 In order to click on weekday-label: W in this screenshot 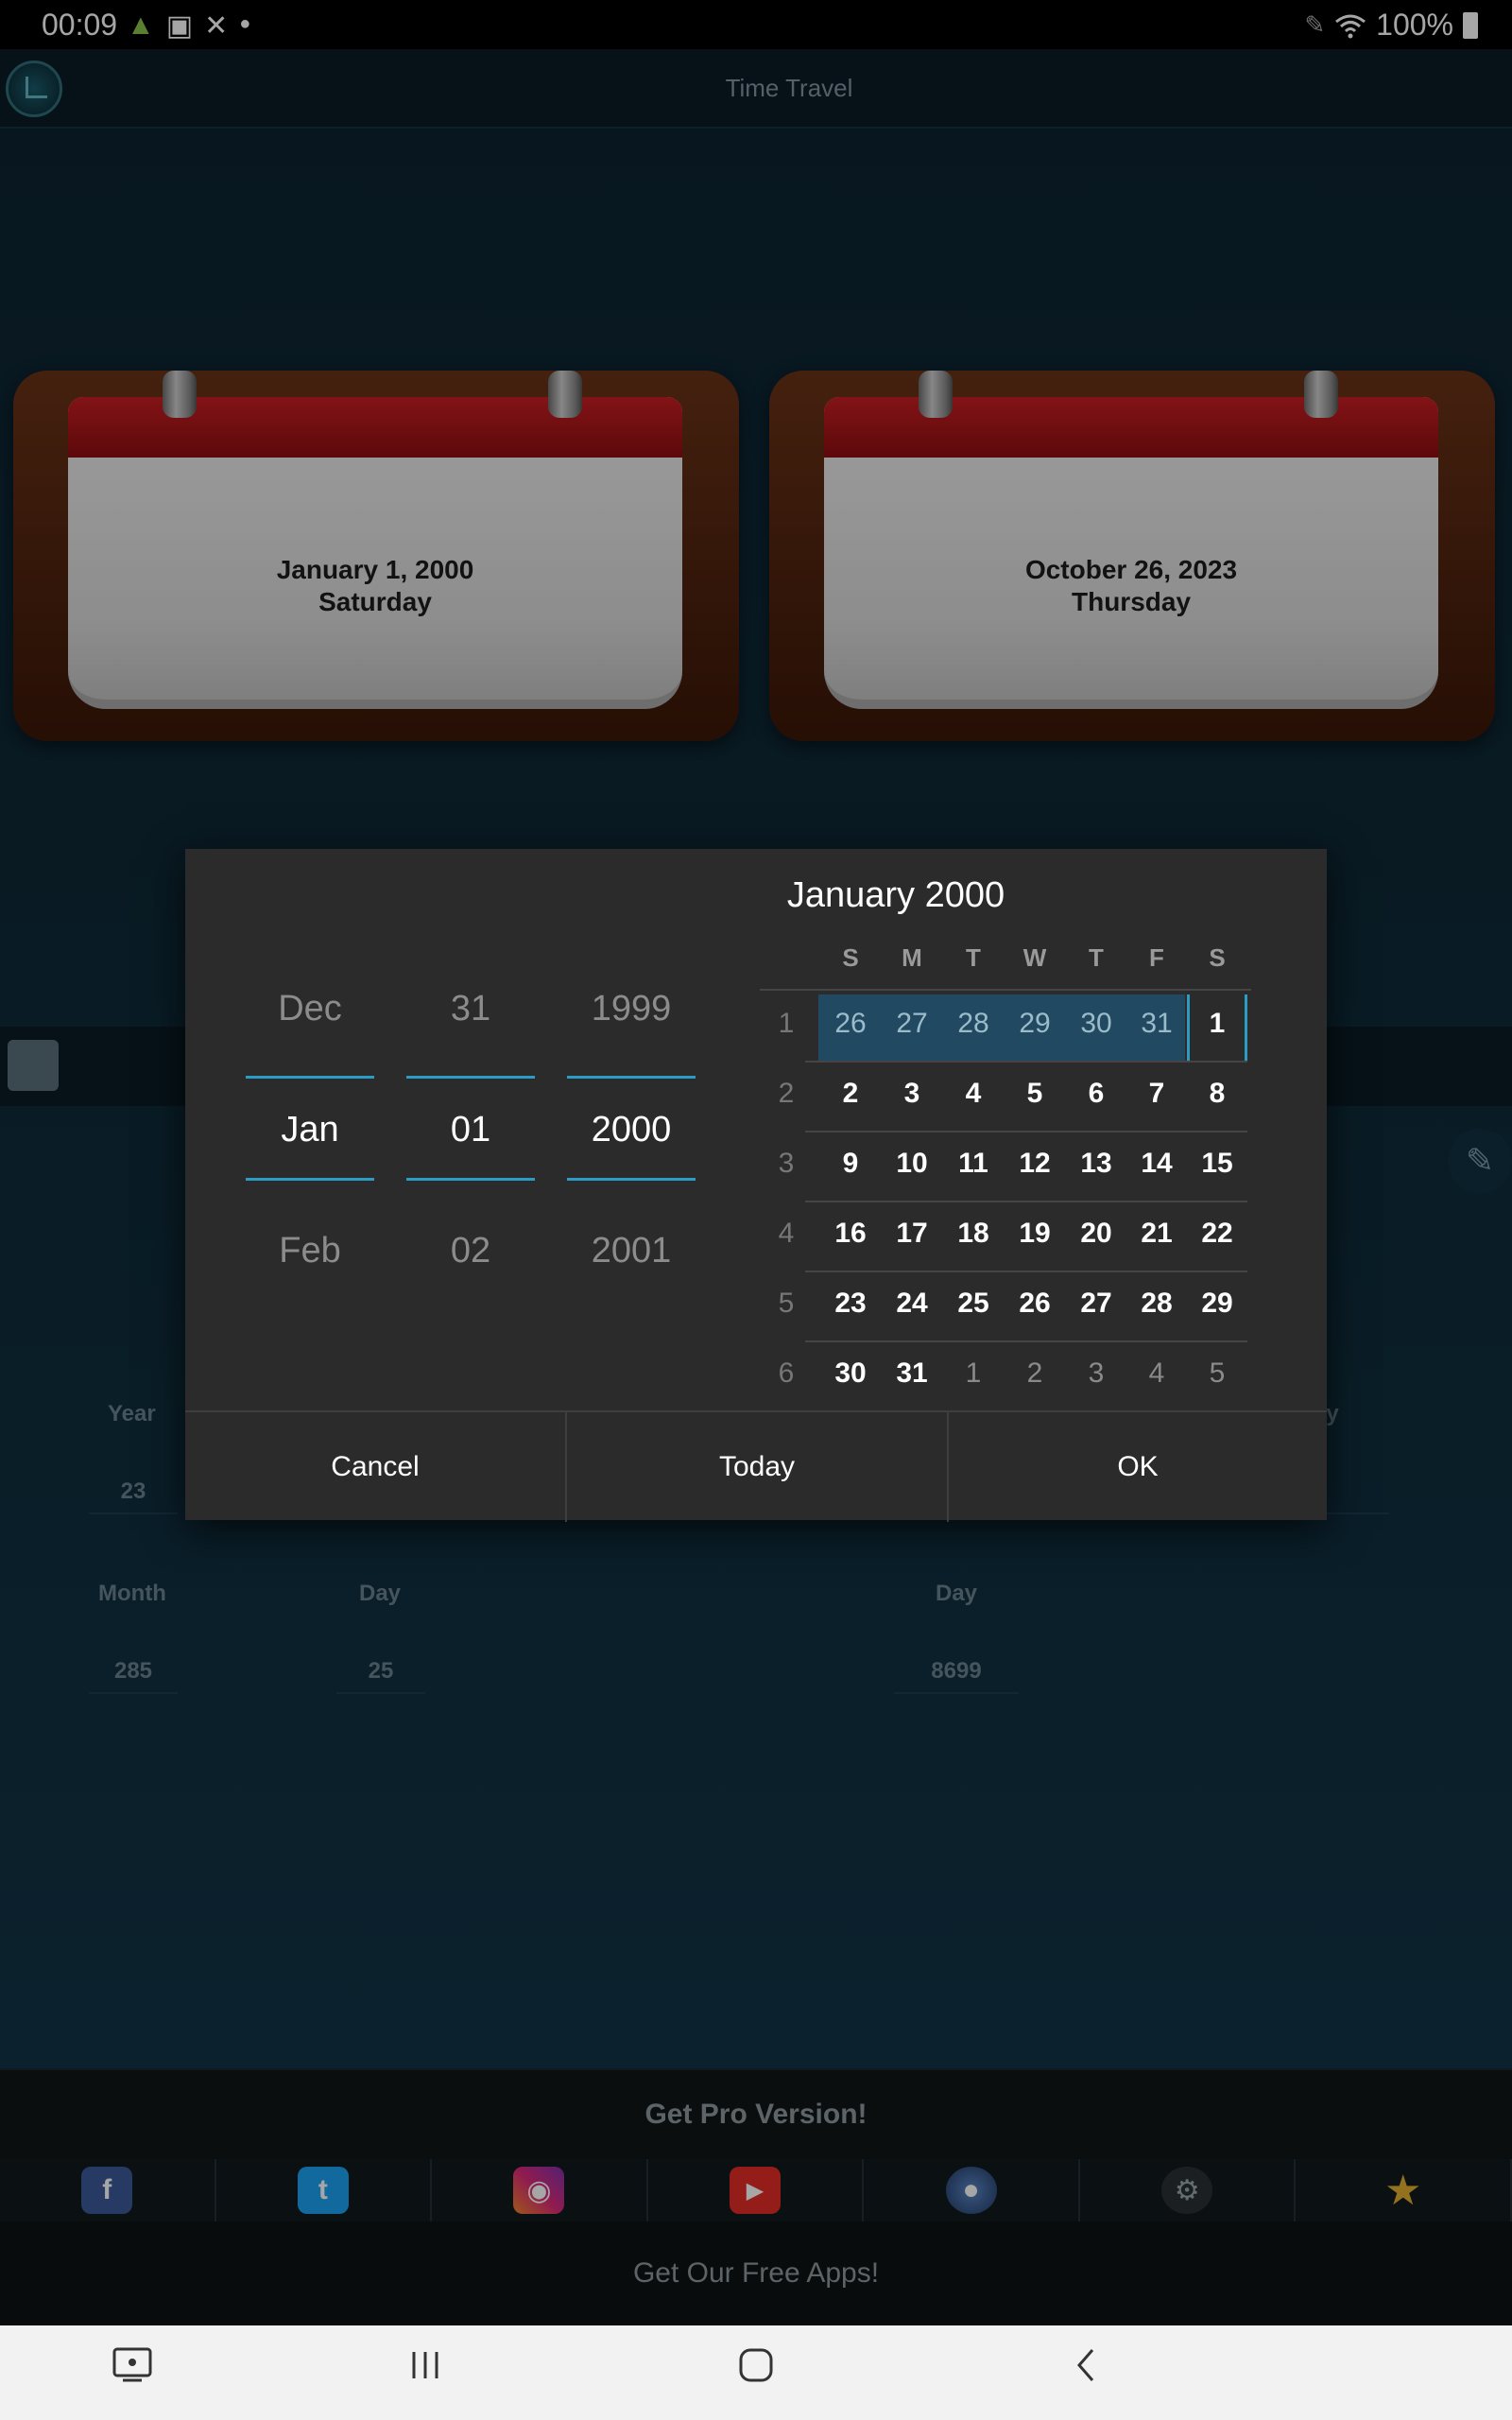, I will do `click(1034, 957)`.